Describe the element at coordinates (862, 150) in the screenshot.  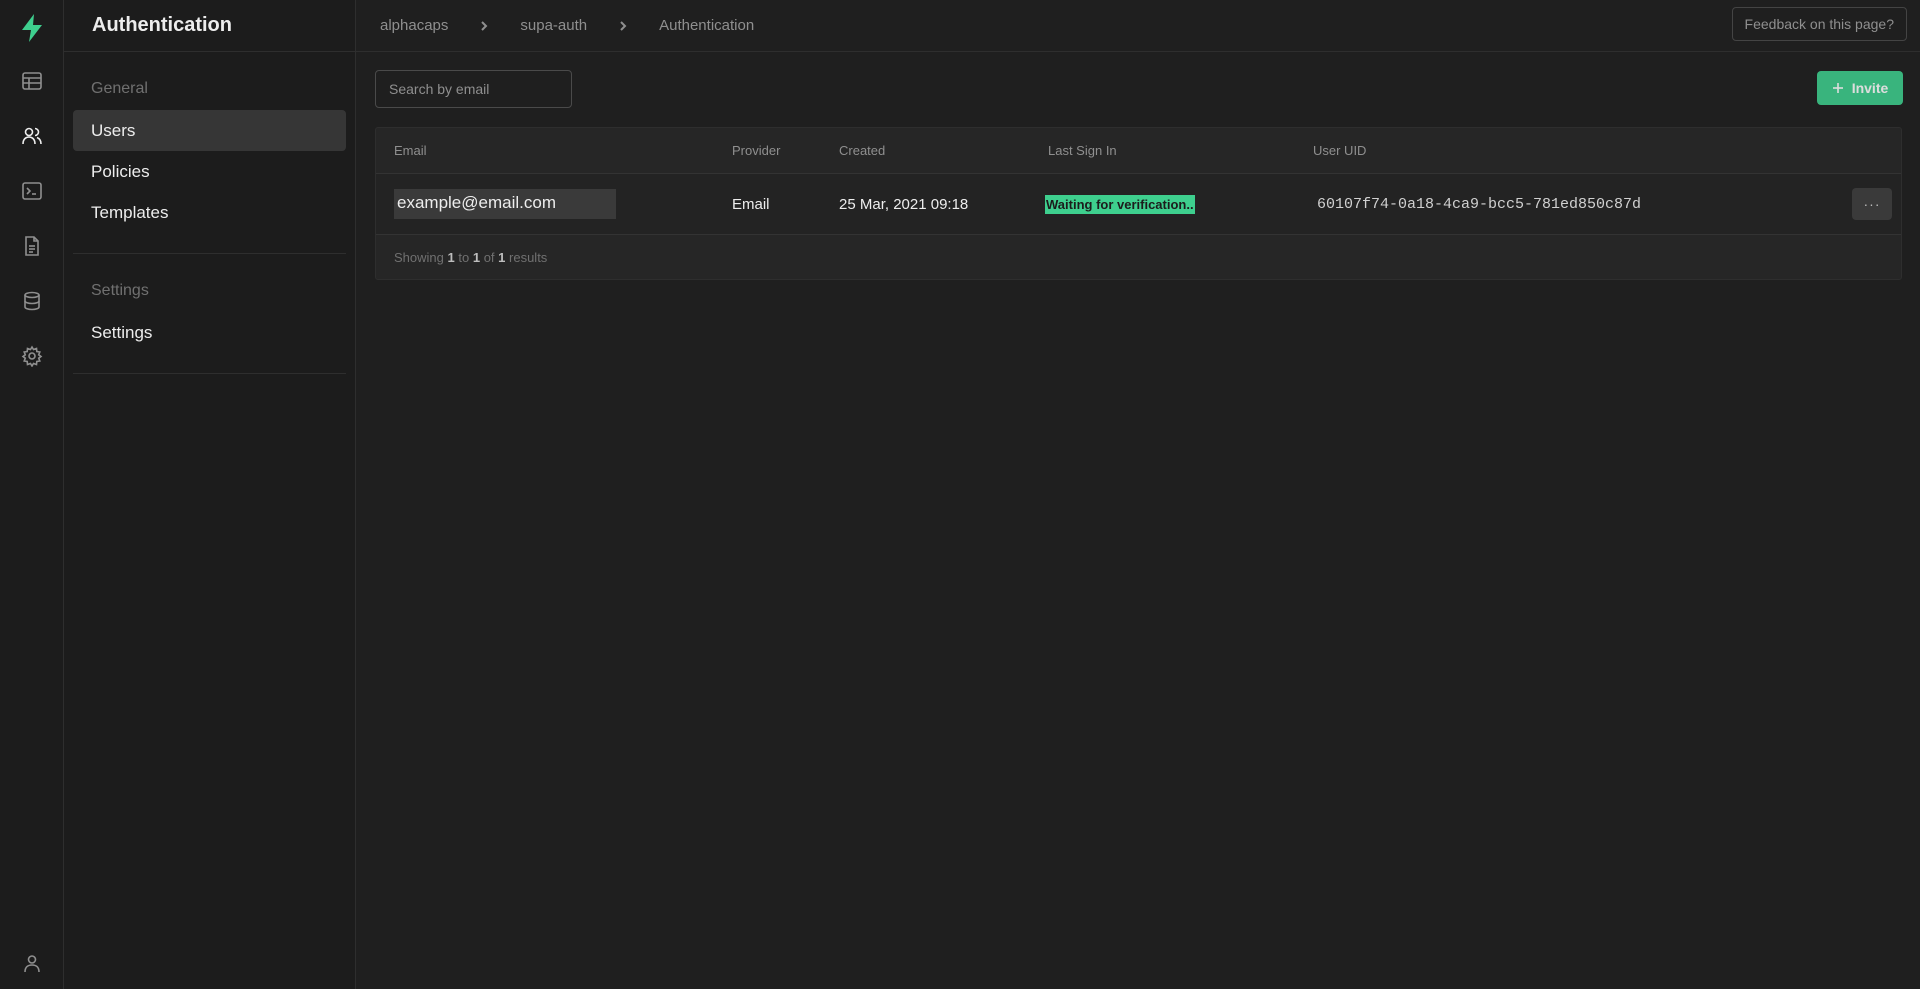
I see `column-header-created: Created` at that location.